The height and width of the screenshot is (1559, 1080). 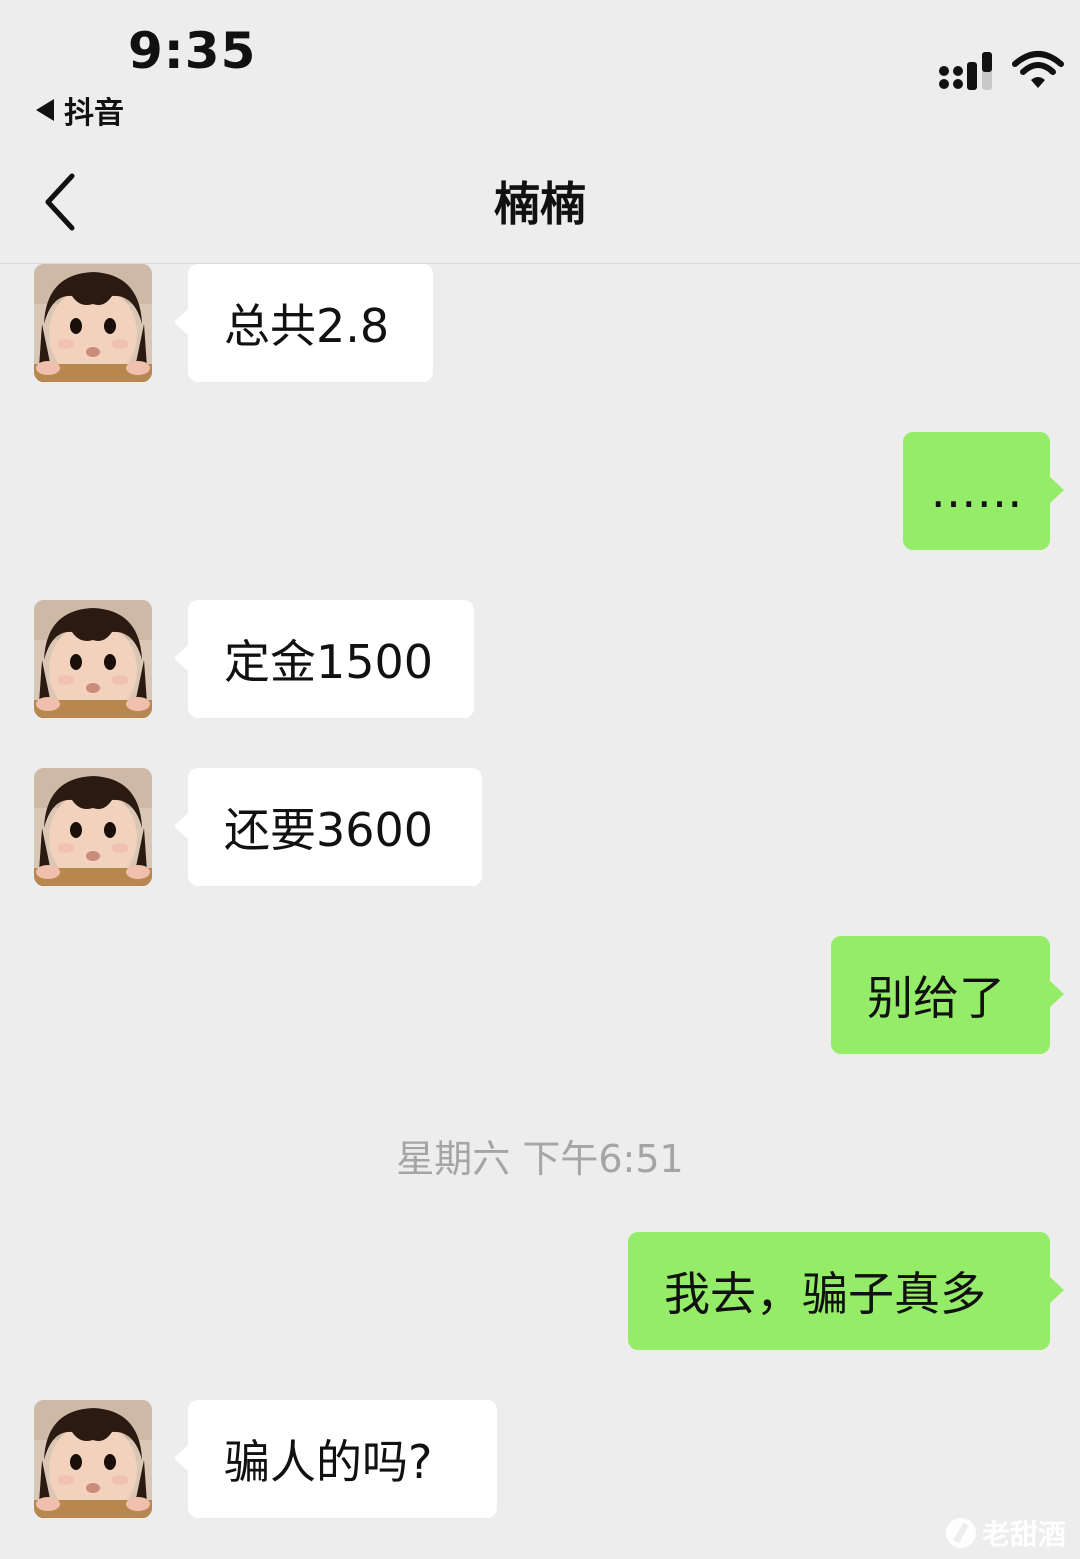 What do you see at coordinates (1038, 69) in the screenshot?
I see `wifi-icon` at bounding box center [1038, 69].